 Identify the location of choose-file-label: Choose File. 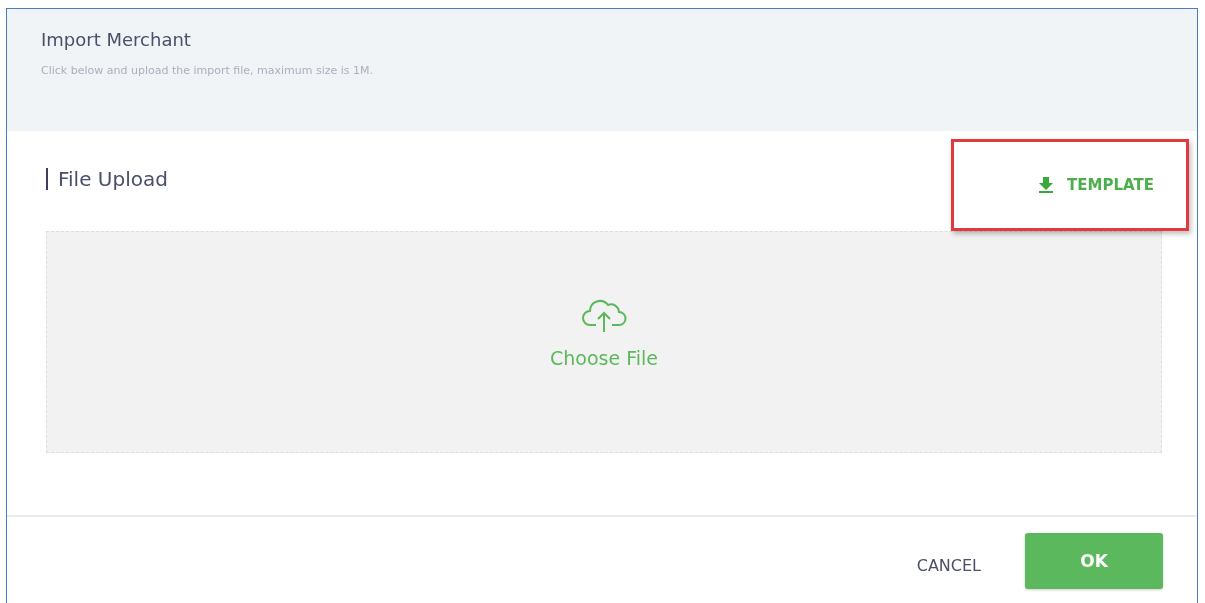
(604, 358).